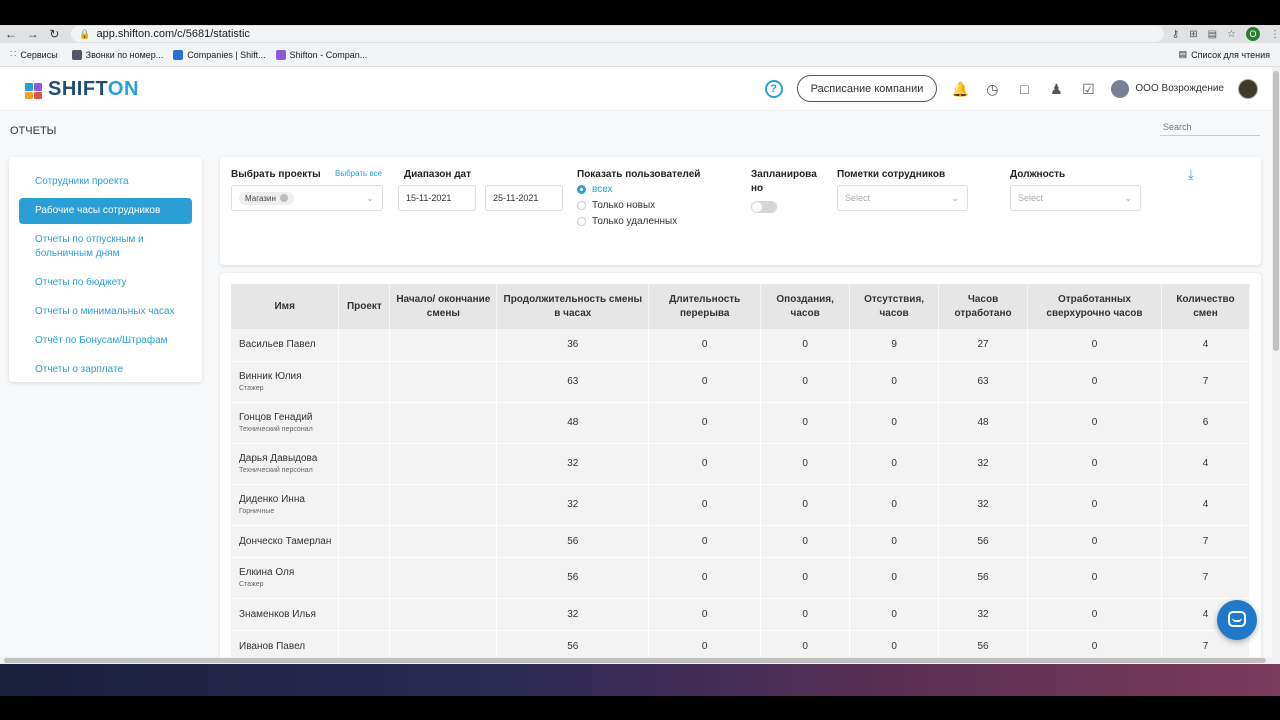 The width and height of the screenshot is (1280, 720). What do you see at coordinates (105, 247) in the screenshot?
I see `sidebar-item-vacation-reports: Отчеты по отпускным и больничным дням` at bounding box center [105, 247].